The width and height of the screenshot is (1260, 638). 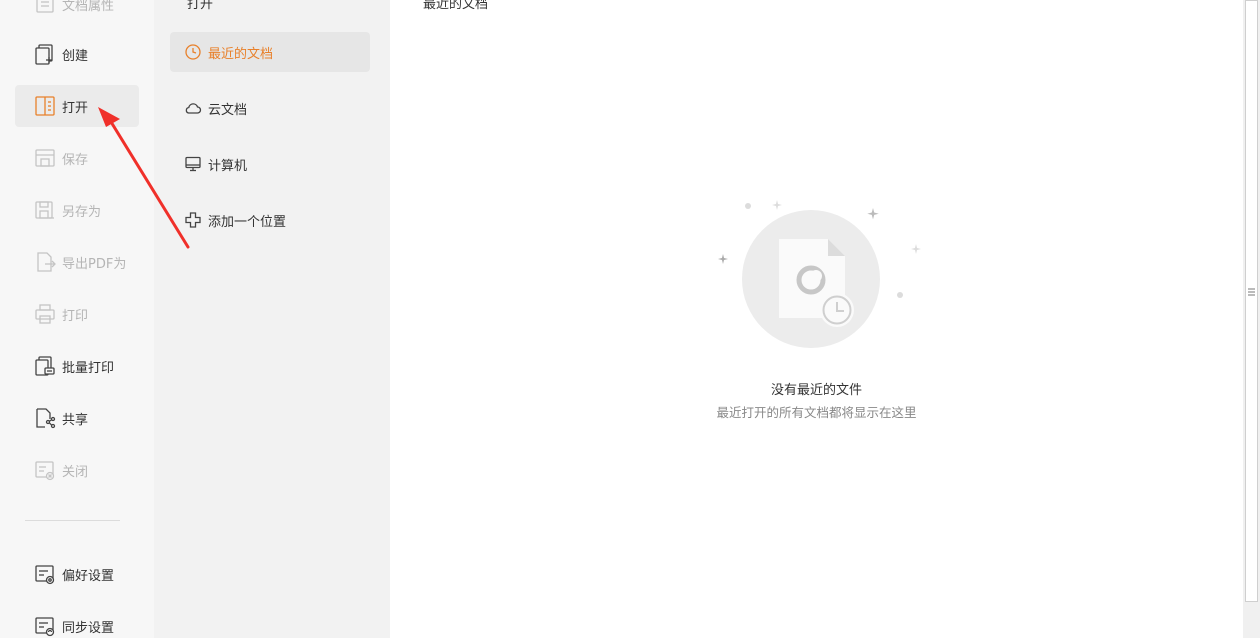 What do you see at coordinates (45, 106) in the screenshot?
I see `open-icon` at bounding box center [45, 106].